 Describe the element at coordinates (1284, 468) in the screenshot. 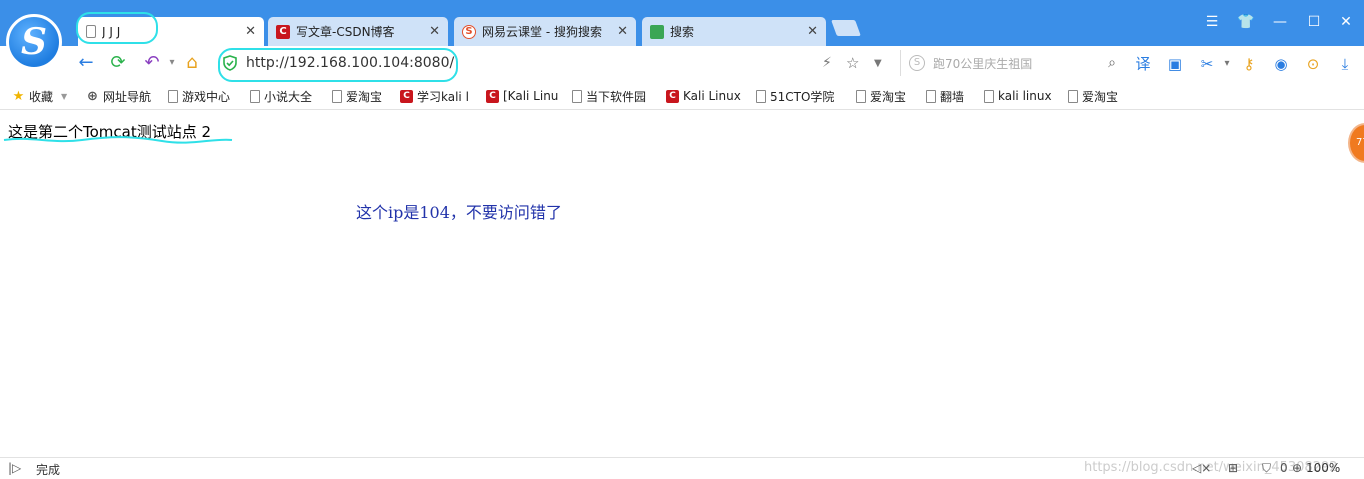

I see `adblock-count: 0` at that location.